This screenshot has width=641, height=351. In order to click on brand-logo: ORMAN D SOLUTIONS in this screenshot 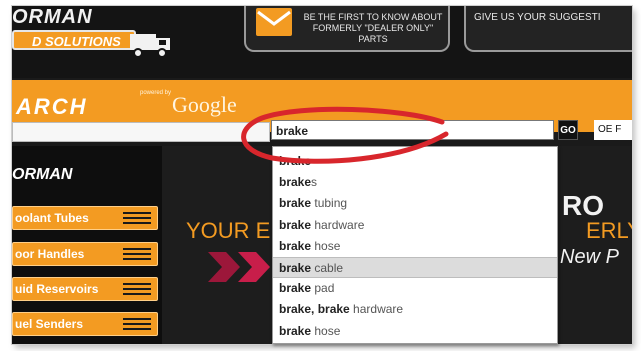, I will do `click(91, 38)`.